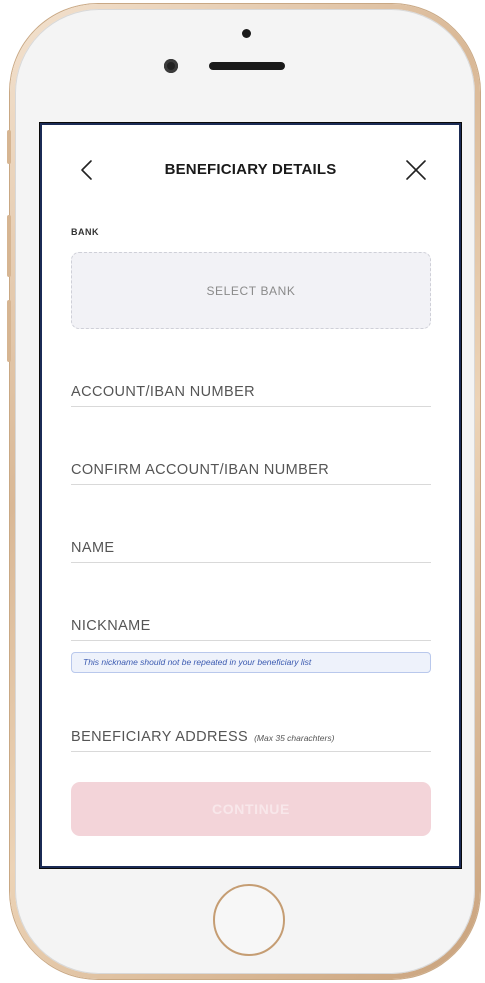 Image resolution: width=485 pixels, height=983 pixels. I want to click on name-label: NAME, so click(93, 548).